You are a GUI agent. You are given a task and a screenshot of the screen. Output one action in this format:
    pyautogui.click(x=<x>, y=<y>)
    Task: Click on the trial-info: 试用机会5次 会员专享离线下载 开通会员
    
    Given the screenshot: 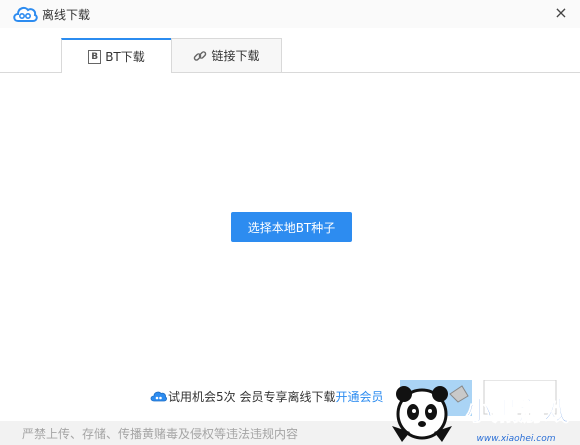 What is the action you would take?
    pyautogui.click(x=266, y=396)
    